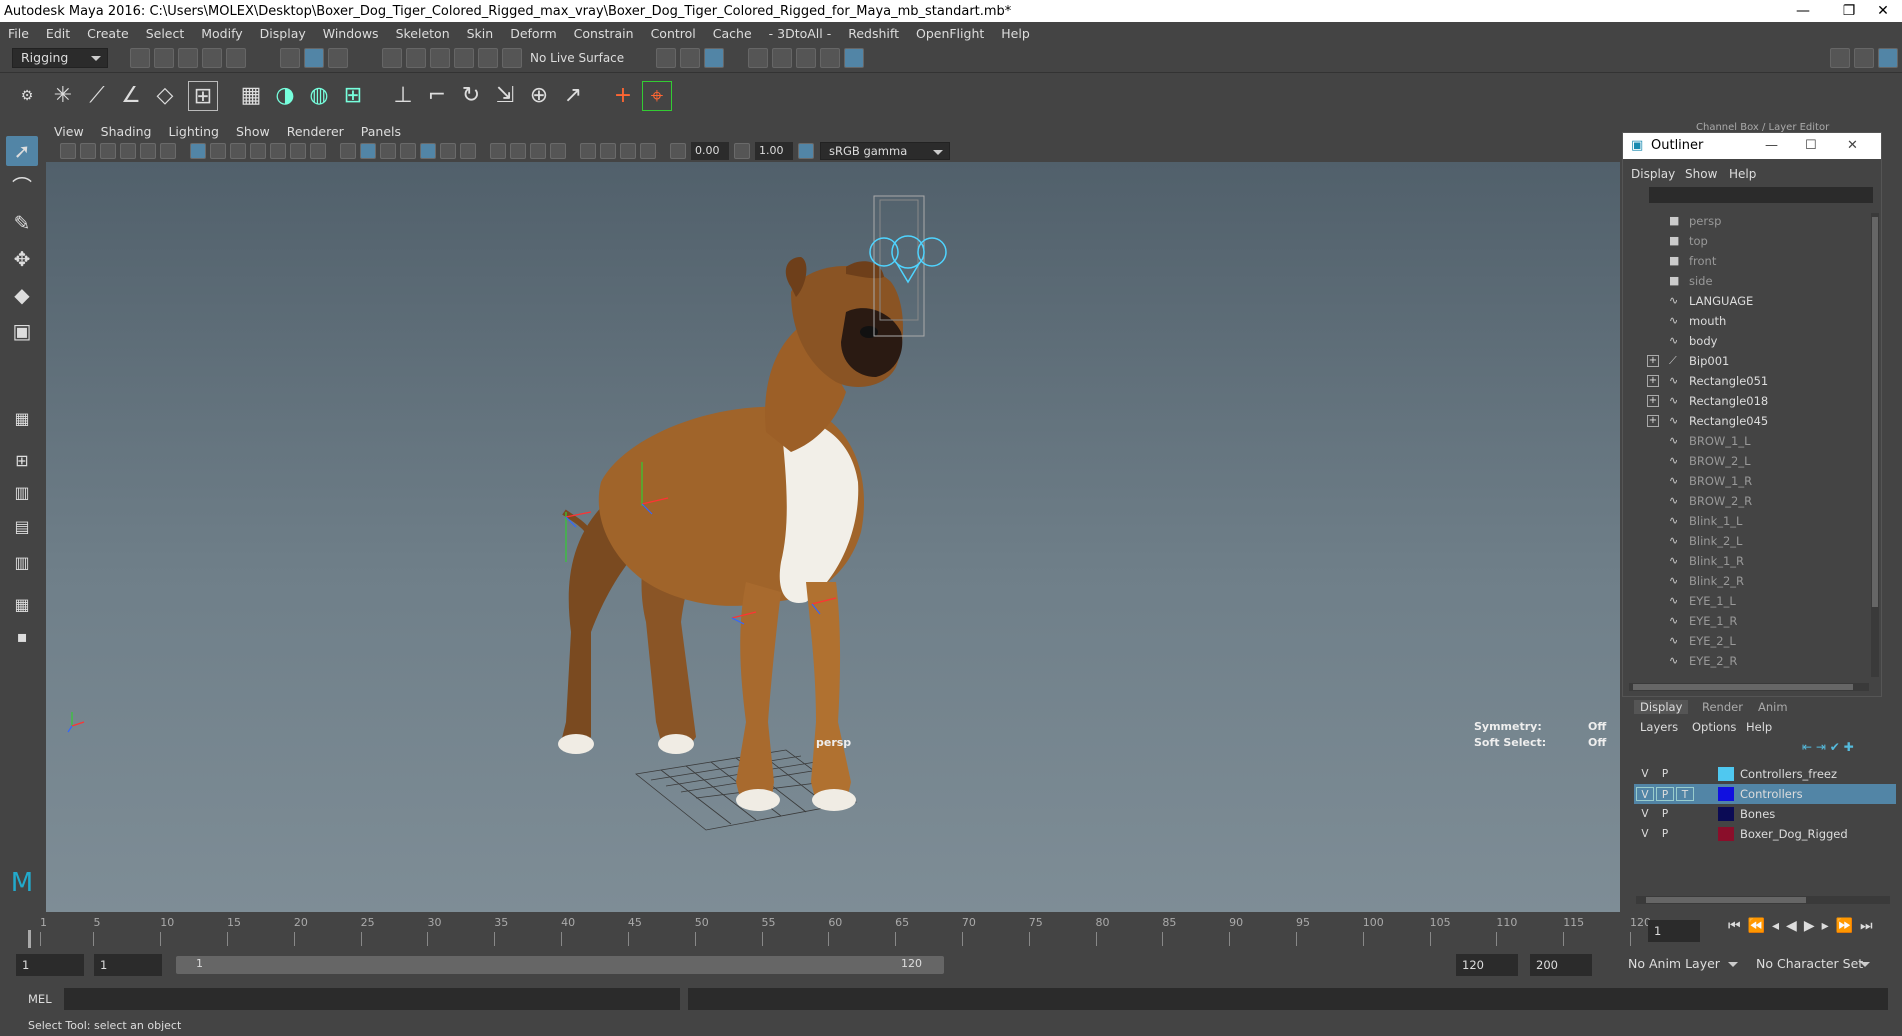 This screenshot has width=1902, height=1036. Describe the element at coordinates (236, 58) in the screenshot. I see `redo-icon` at that location.